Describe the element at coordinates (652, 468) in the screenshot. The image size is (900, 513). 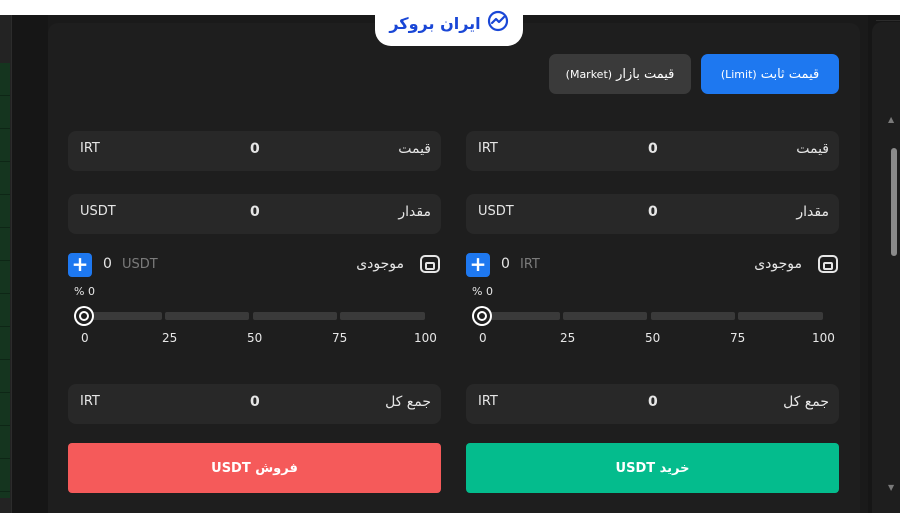
I see `buy-usdt-button: خرید USDT` at that location.